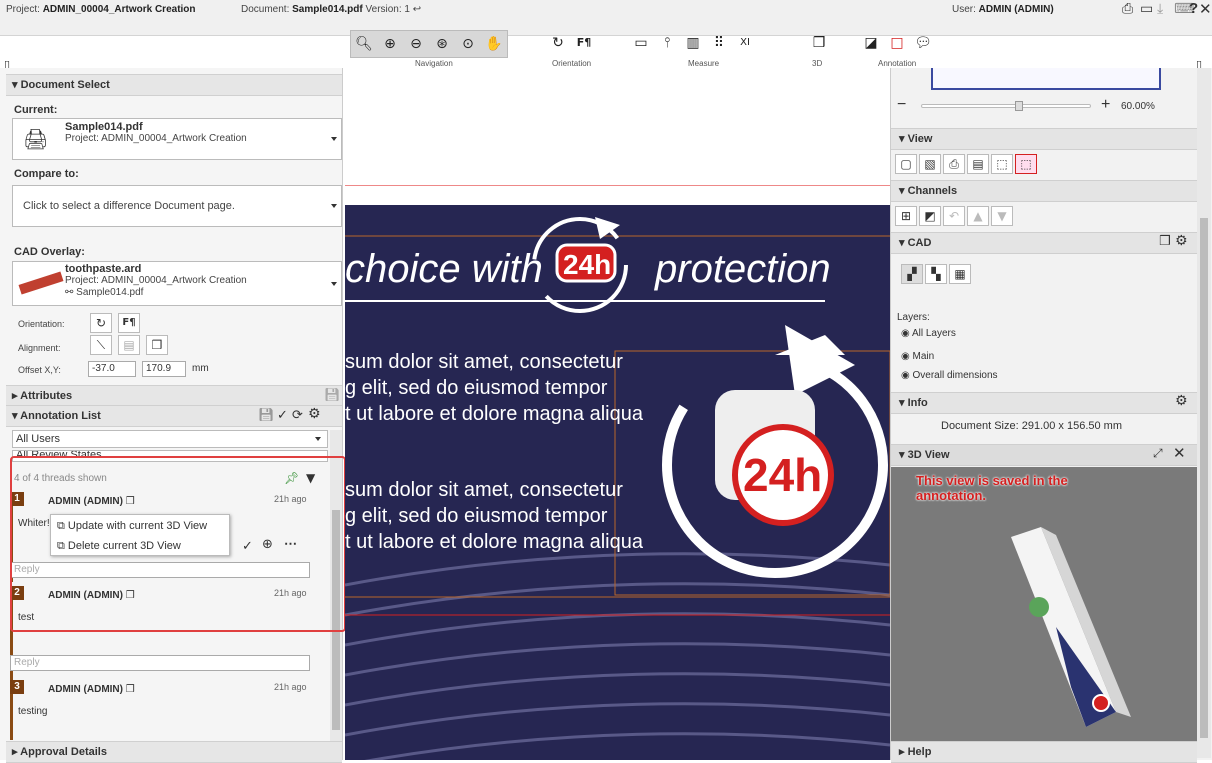 Image resolution: width=1212 pixels, height=763 pixels. Describe the element at coordinates (906, 216) in the screenshot. I see `grid-icon: ⊞` at that location.